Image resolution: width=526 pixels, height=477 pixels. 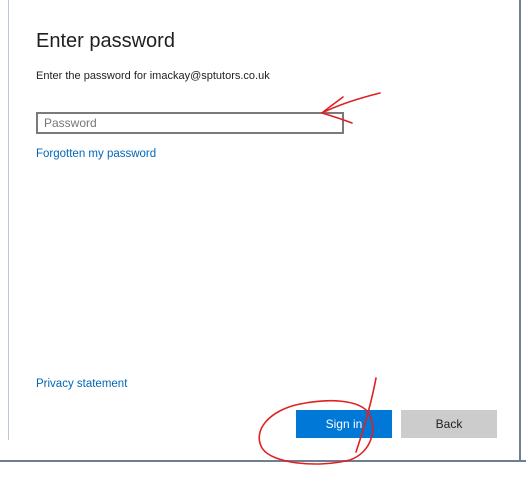 I want to click on password-input, so click(x=190, y=123).